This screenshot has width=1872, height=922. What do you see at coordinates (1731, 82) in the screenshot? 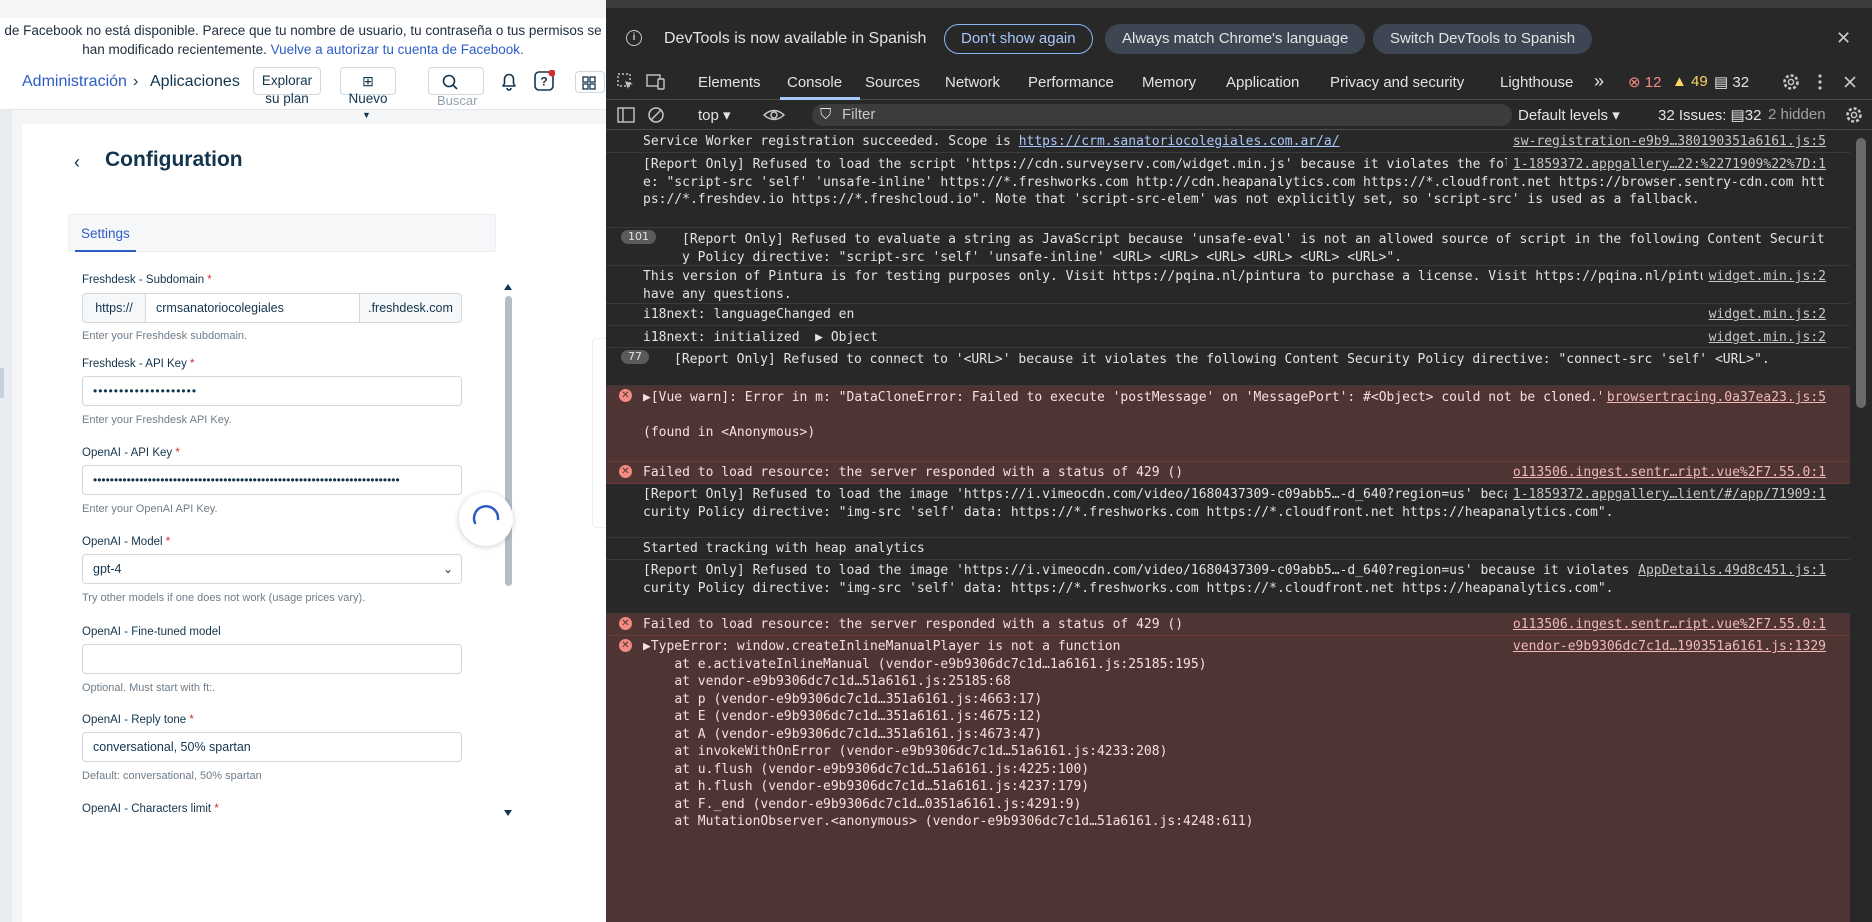
I see `info-count-badge: ▤ 32` at bounding box center [1731, 82].